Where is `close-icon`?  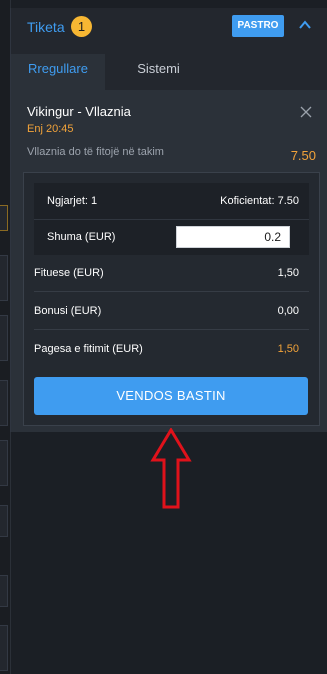
close-icon is located at coordinates (306, 112).